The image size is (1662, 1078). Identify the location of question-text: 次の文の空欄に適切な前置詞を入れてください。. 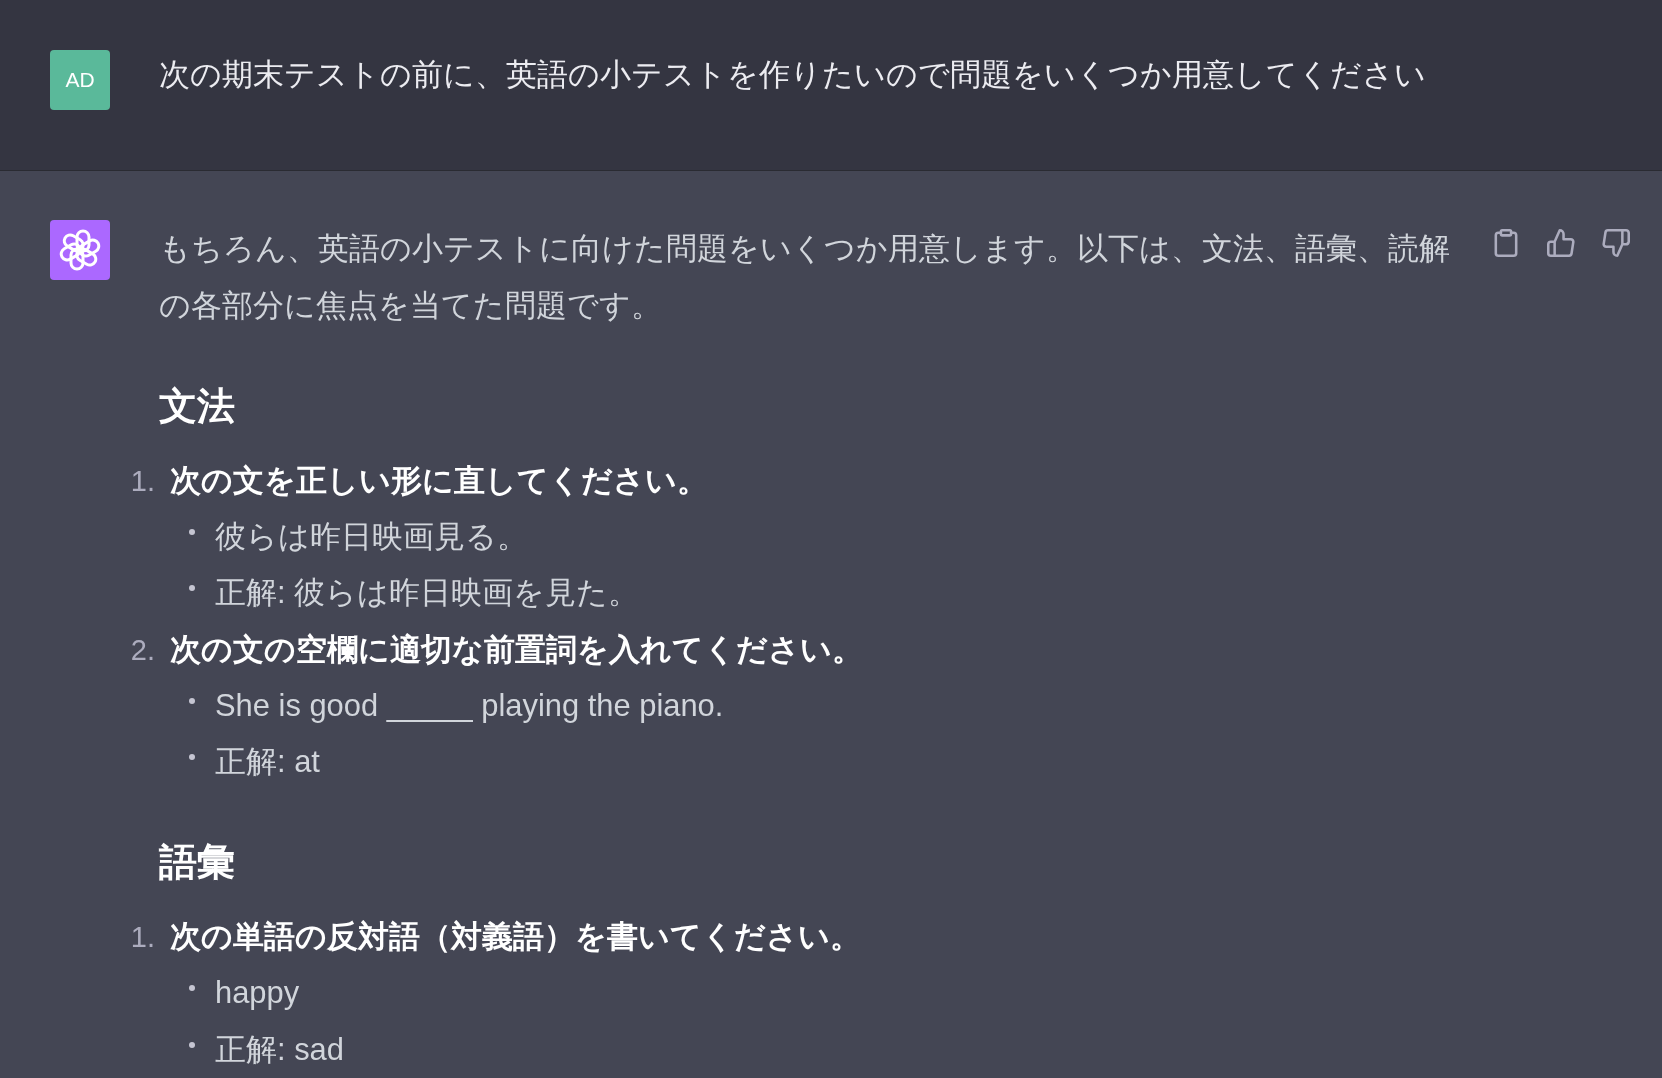
(516, 649).